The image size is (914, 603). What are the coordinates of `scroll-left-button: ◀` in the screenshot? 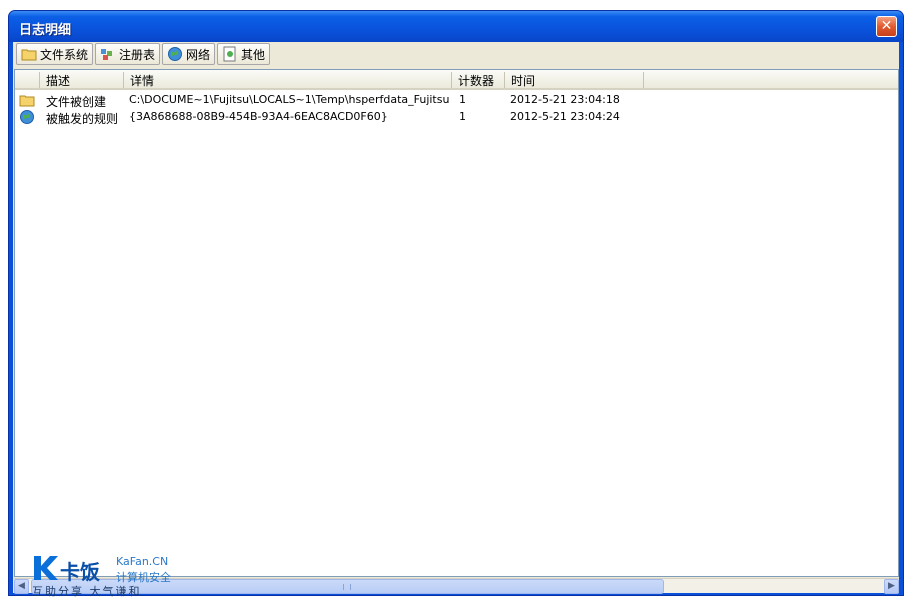 It's located at (21, 586).